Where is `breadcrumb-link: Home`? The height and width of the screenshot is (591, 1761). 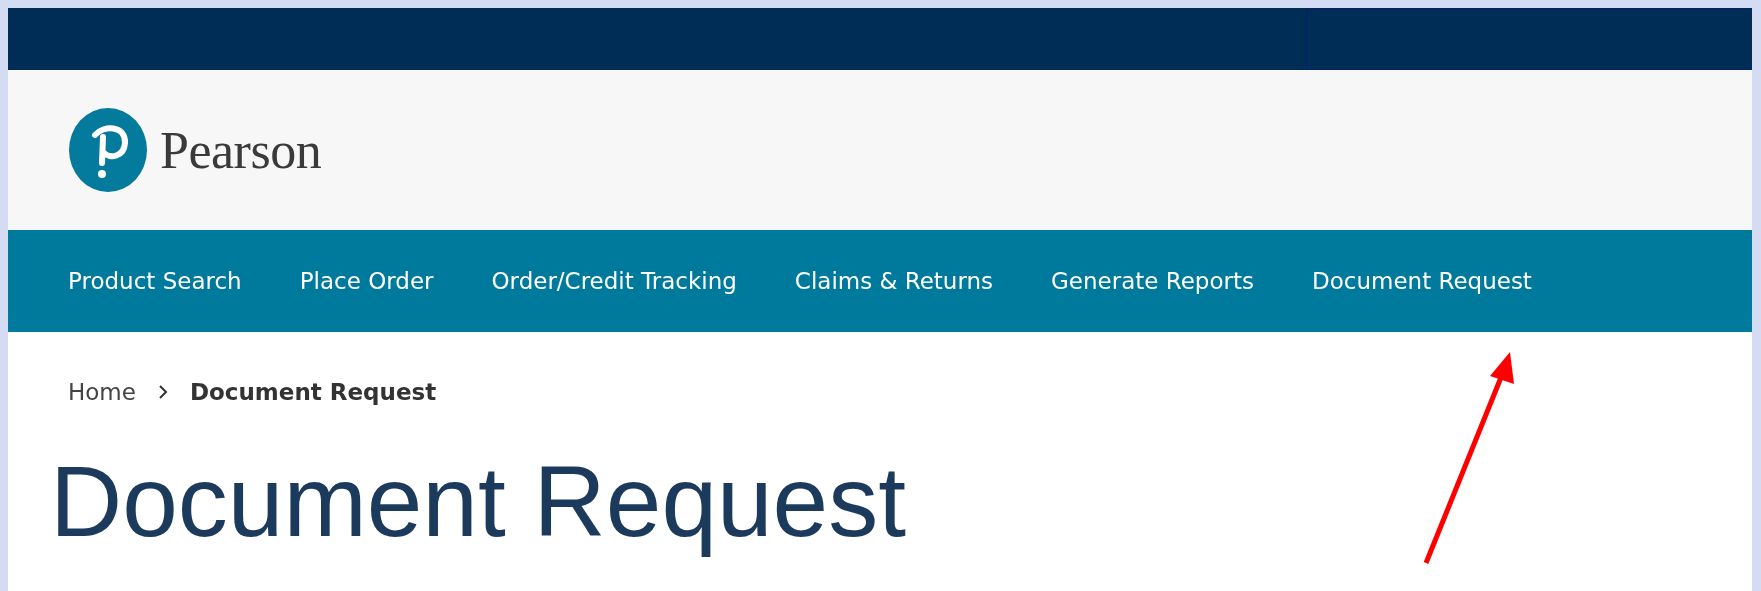 breadcrumb-link: Home is located at coordinates (102, 392).